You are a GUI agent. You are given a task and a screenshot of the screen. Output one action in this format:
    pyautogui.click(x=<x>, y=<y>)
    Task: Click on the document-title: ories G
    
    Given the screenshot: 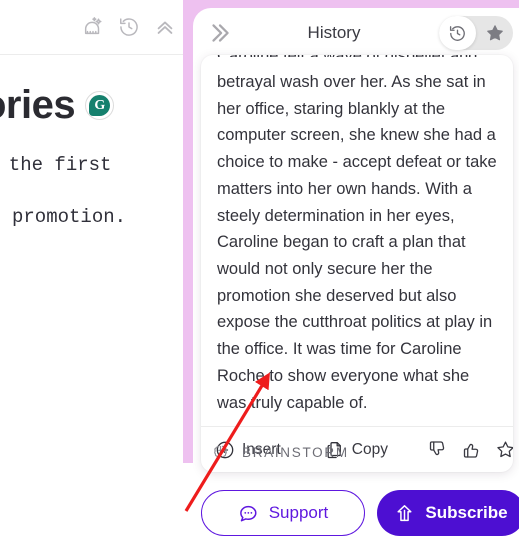 What is the action you would take?
    pyautogui.click(x=95, y=105)
    